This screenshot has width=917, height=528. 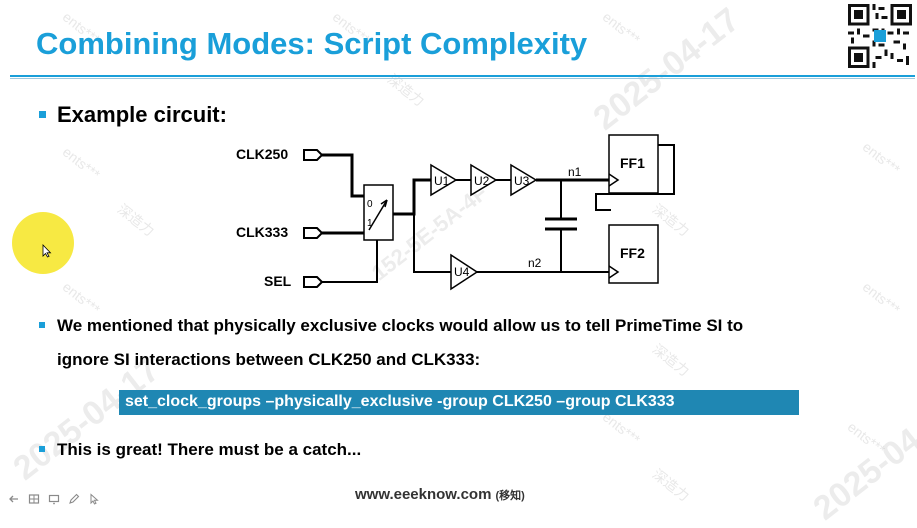 I want to click on footer-url: www.eeeknow.com (移知), so click(x=440, y=494).